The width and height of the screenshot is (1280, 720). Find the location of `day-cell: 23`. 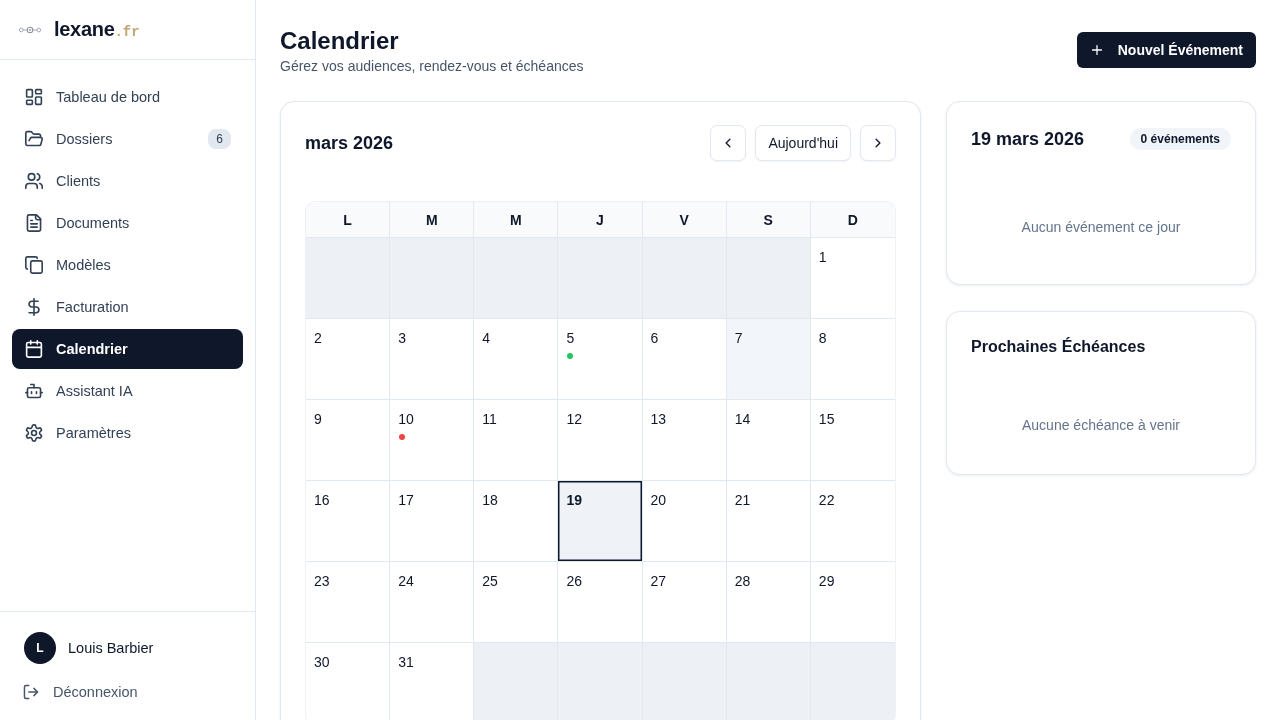

day-cell: 23 is located at coordinates (348, 602).